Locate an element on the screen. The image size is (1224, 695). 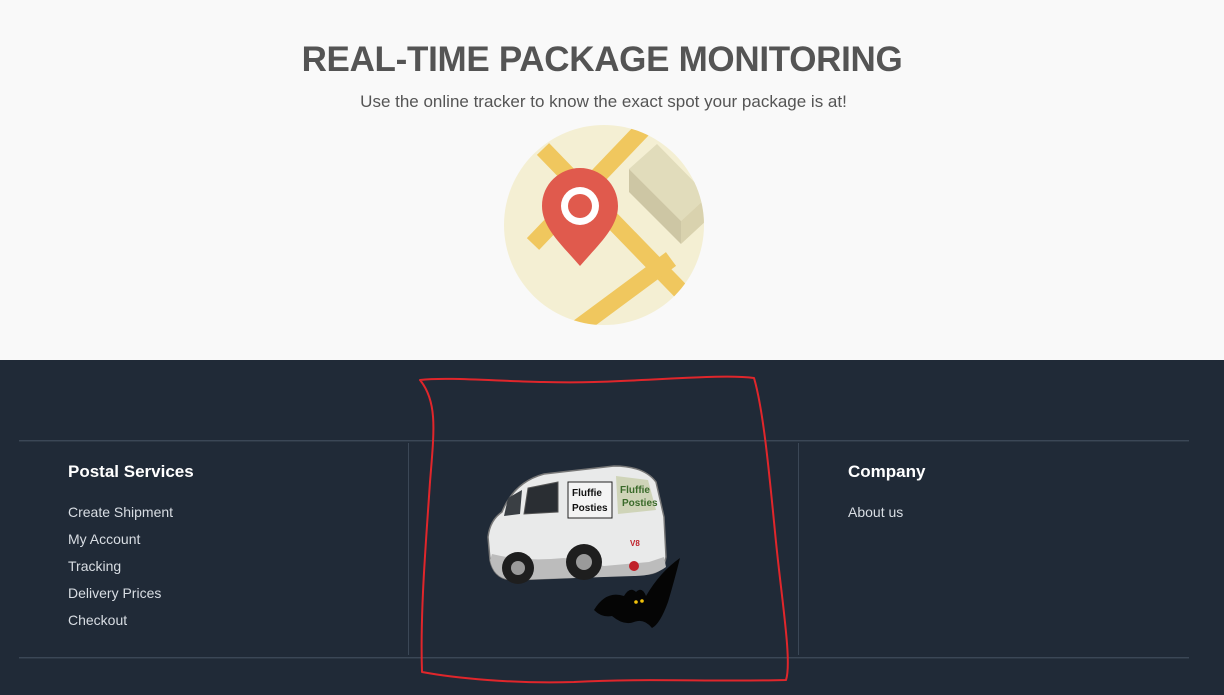
list-item: My Account is located at coordinates (131, 544).